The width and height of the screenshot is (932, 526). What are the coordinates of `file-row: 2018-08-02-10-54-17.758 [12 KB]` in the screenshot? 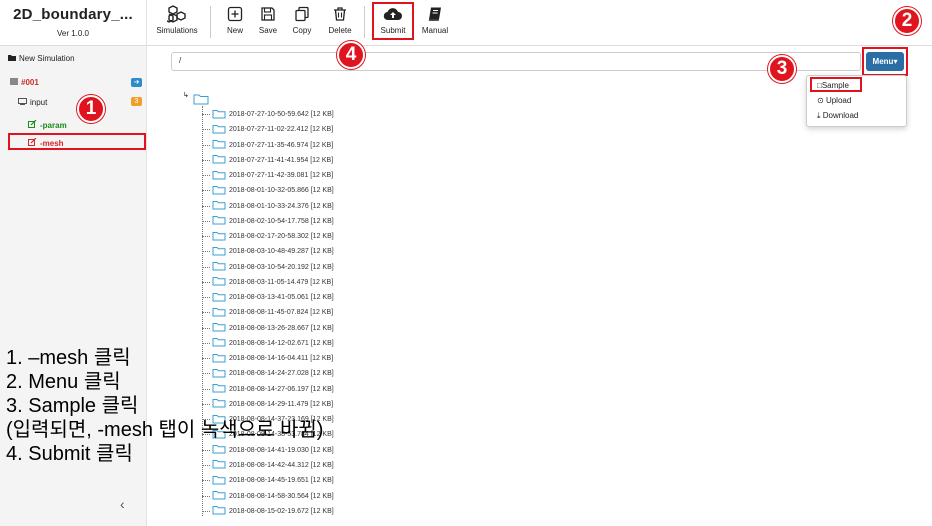 It's located at (268, 221).